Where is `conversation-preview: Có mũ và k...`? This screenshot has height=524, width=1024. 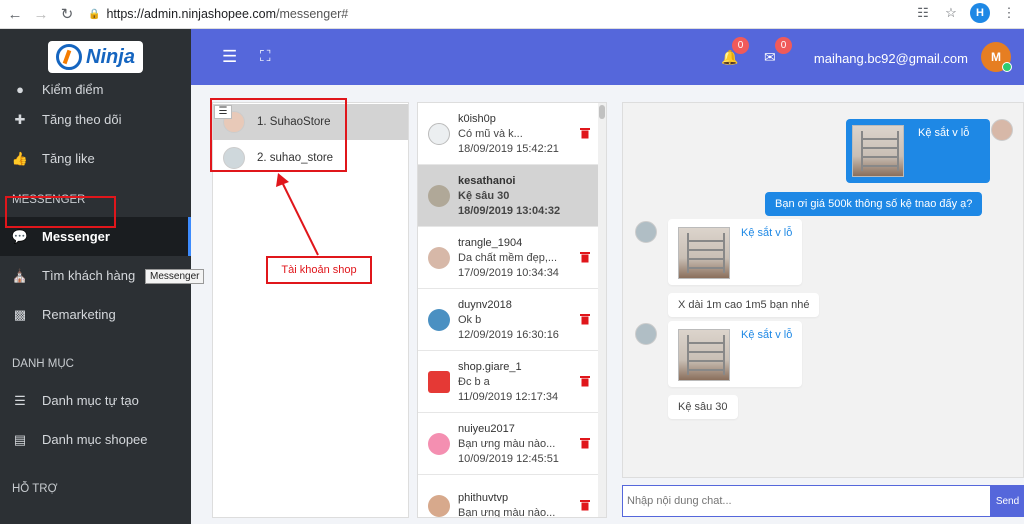
conversation-preview: Có mũ và k... is located at coordinates (490, 133).